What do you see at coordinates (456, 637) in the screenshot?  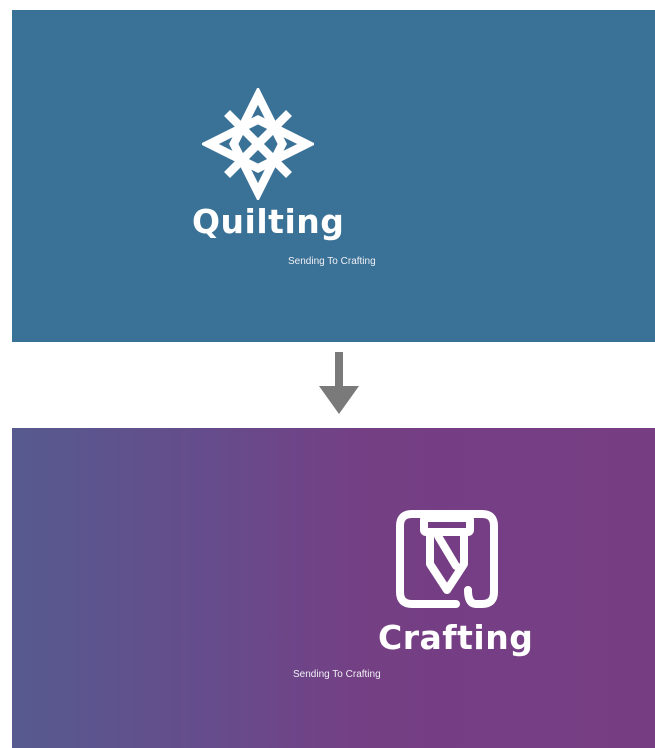 I see `crafting-brand-title: Crafting` at bounding box center [456, 637].